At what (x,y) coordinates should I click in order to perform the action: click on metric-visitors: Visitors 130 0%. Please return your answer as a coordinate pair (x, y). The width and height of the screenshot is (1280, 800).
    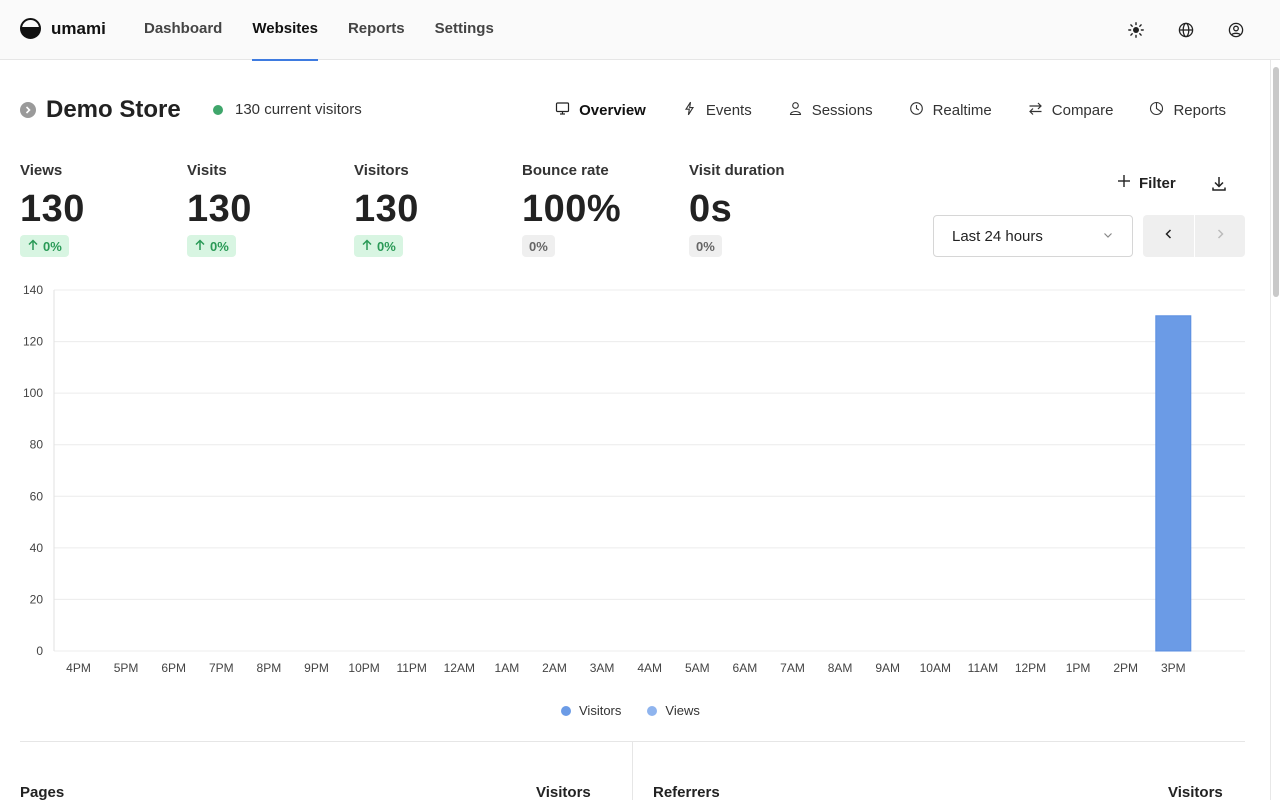
    Looking at the image, I should click on (434, 209).